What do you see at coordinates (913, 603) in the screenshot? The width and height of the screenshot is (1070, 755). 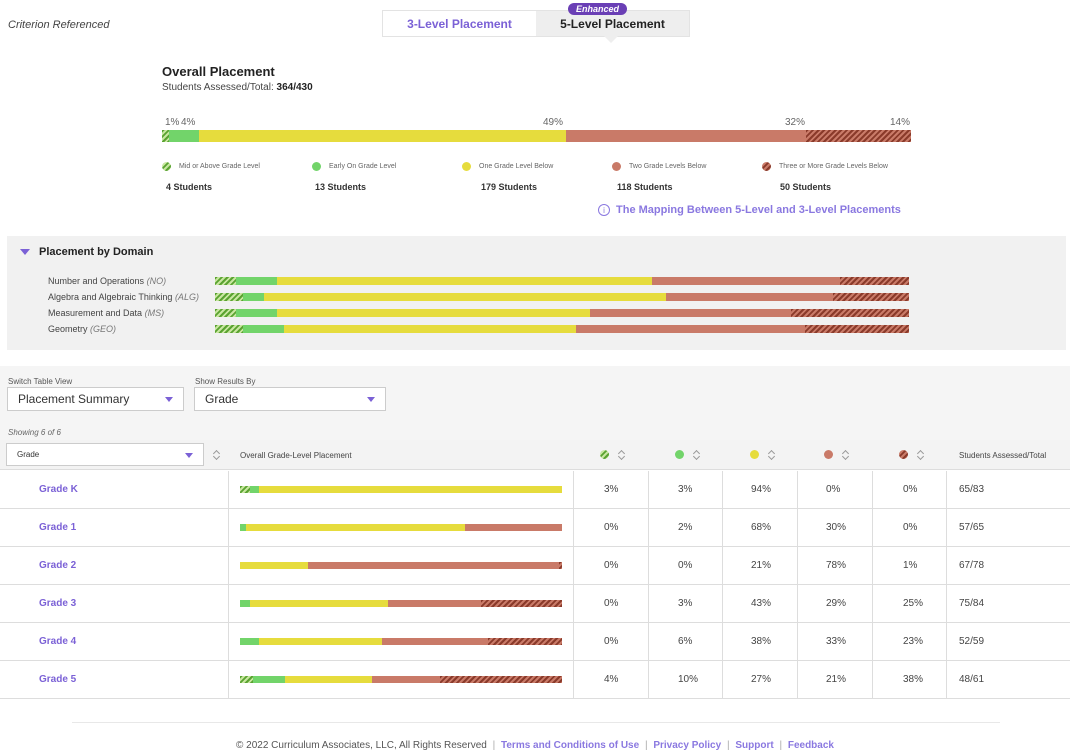 I see `percent-cell: 25%` at bounding box center [913, 603].